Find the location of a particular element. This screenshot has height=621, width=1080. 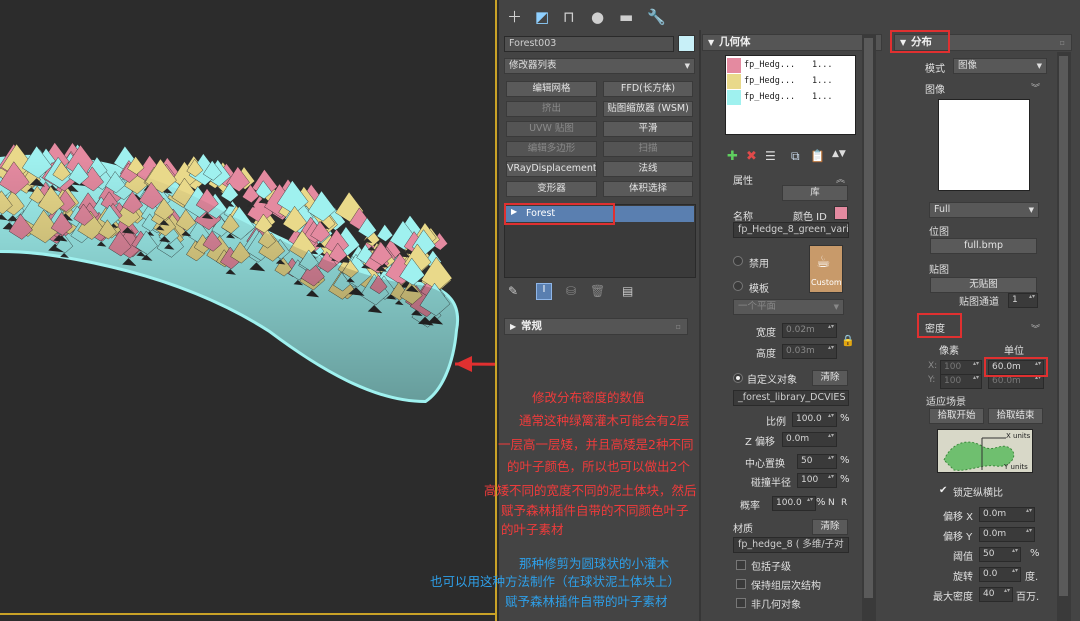

modifier-button: 扫描 is located at coordinates (648, 149).